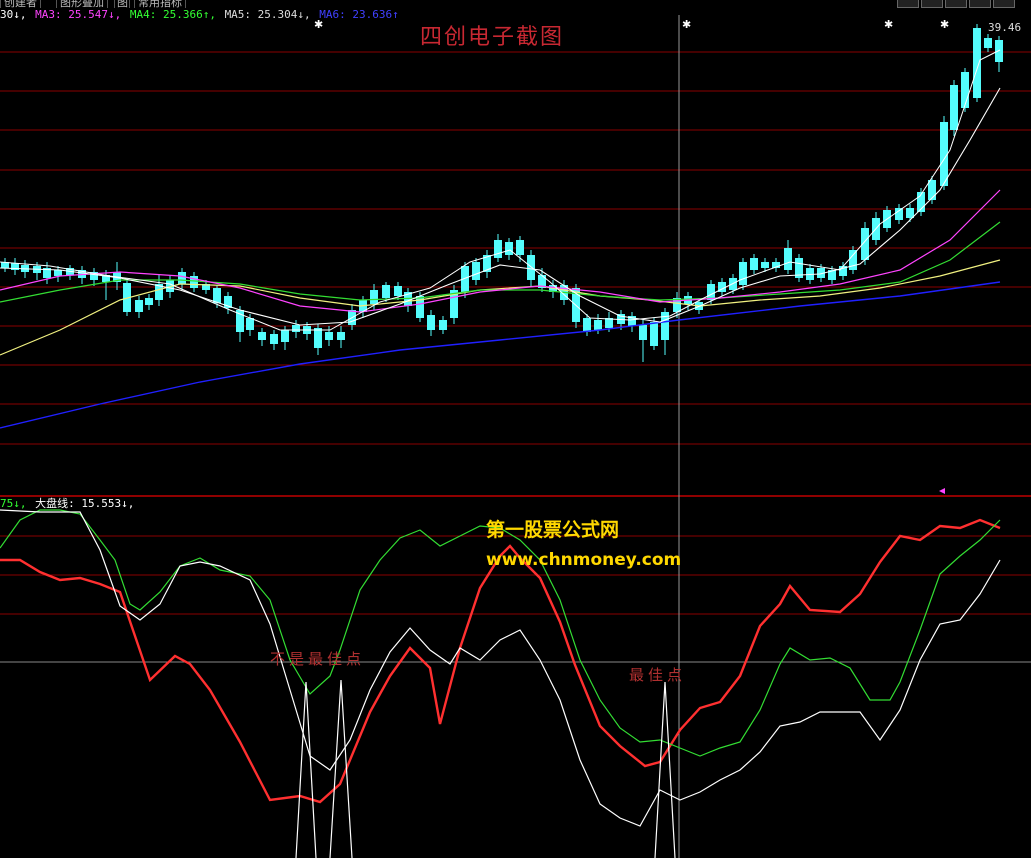 The image size is (1031, 858). What do you see at coordinates (85, 503) in the screenshot?
I see `legend-market-line: 大盘线: 15.553↓,` at bounding box center [85, 503].